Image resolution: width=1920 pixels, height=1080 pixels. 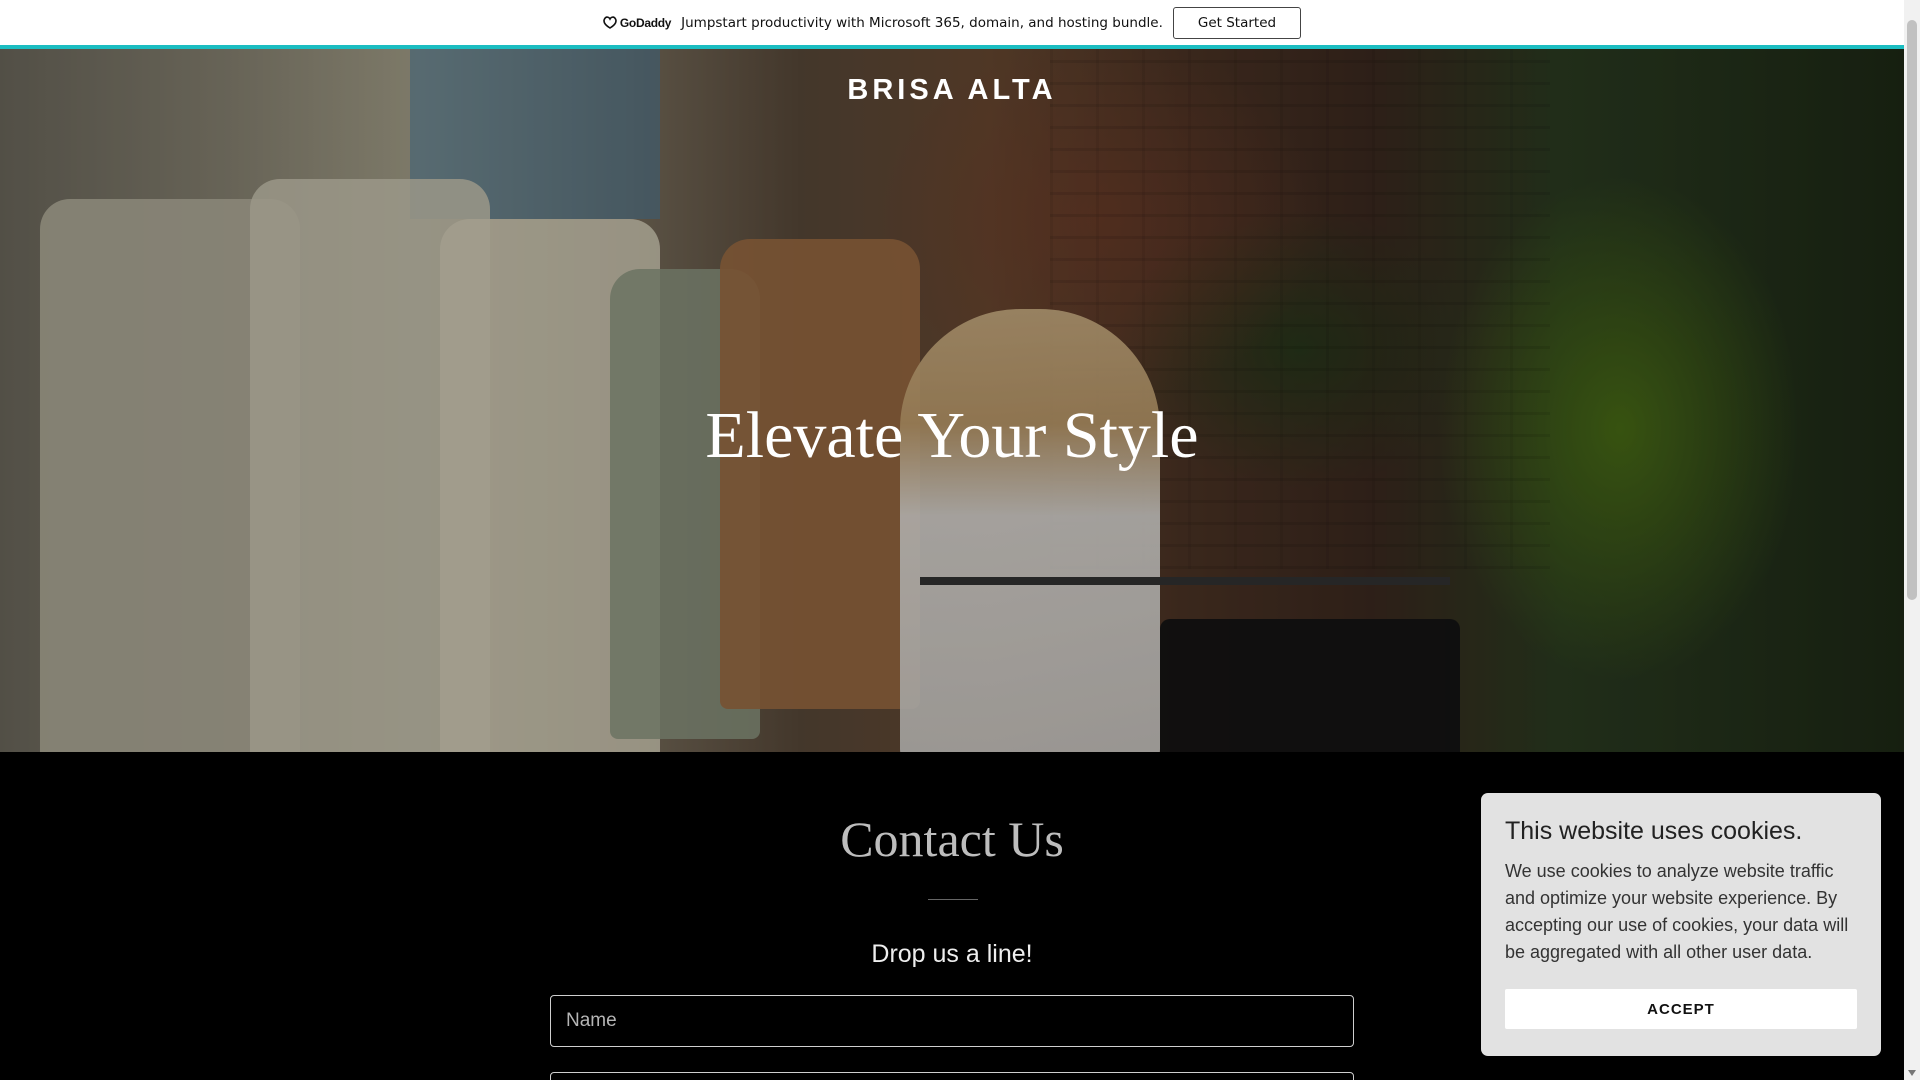 I want to click on godaddy-logo: GoDaddy, so click(x=637, y=23).